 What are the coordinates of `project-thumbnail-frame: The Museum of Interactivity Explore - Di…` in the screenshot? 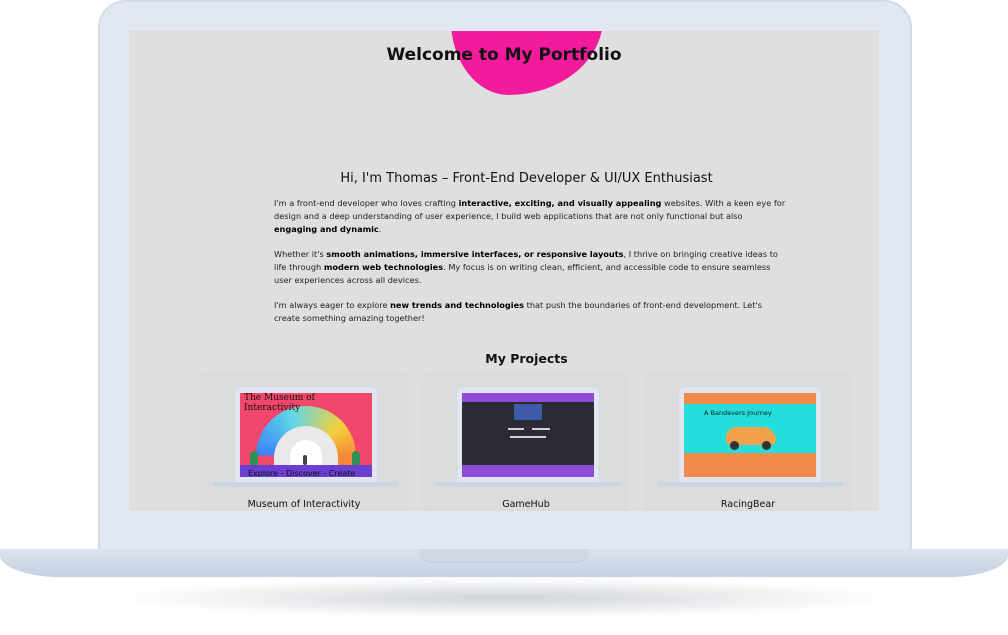 It's located at (306, 435).